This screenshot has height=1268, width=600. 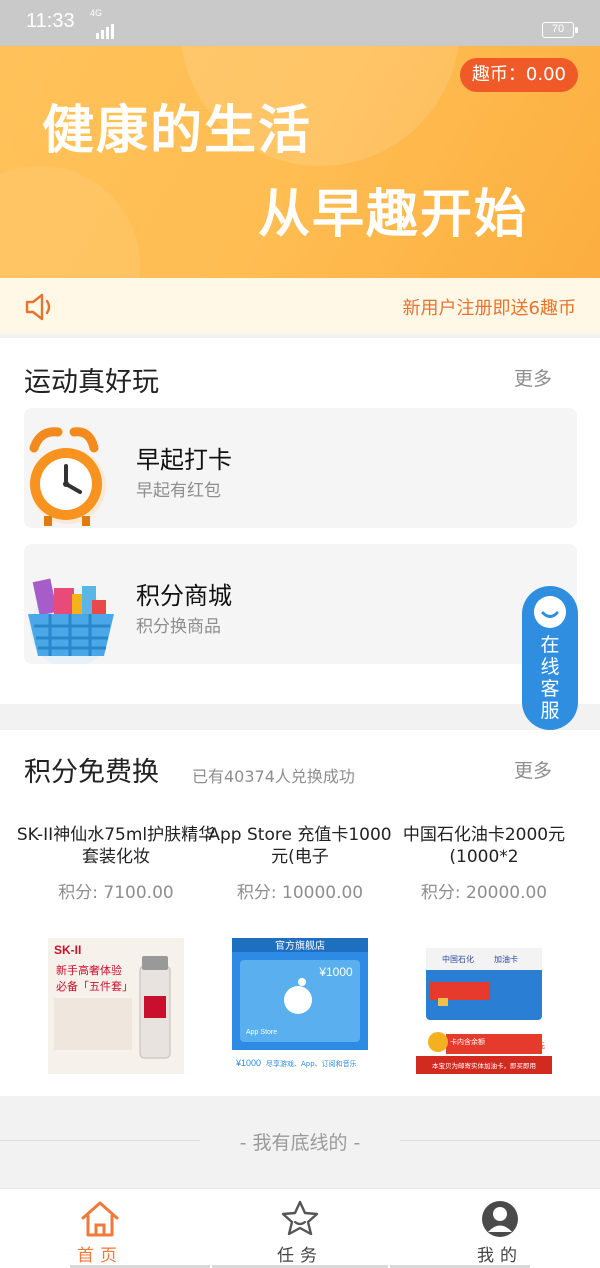 What do you see at coordinates (498, 74) in the screenshot?
I see `coin-label: 趣币：` at bounding box center [498, 74].